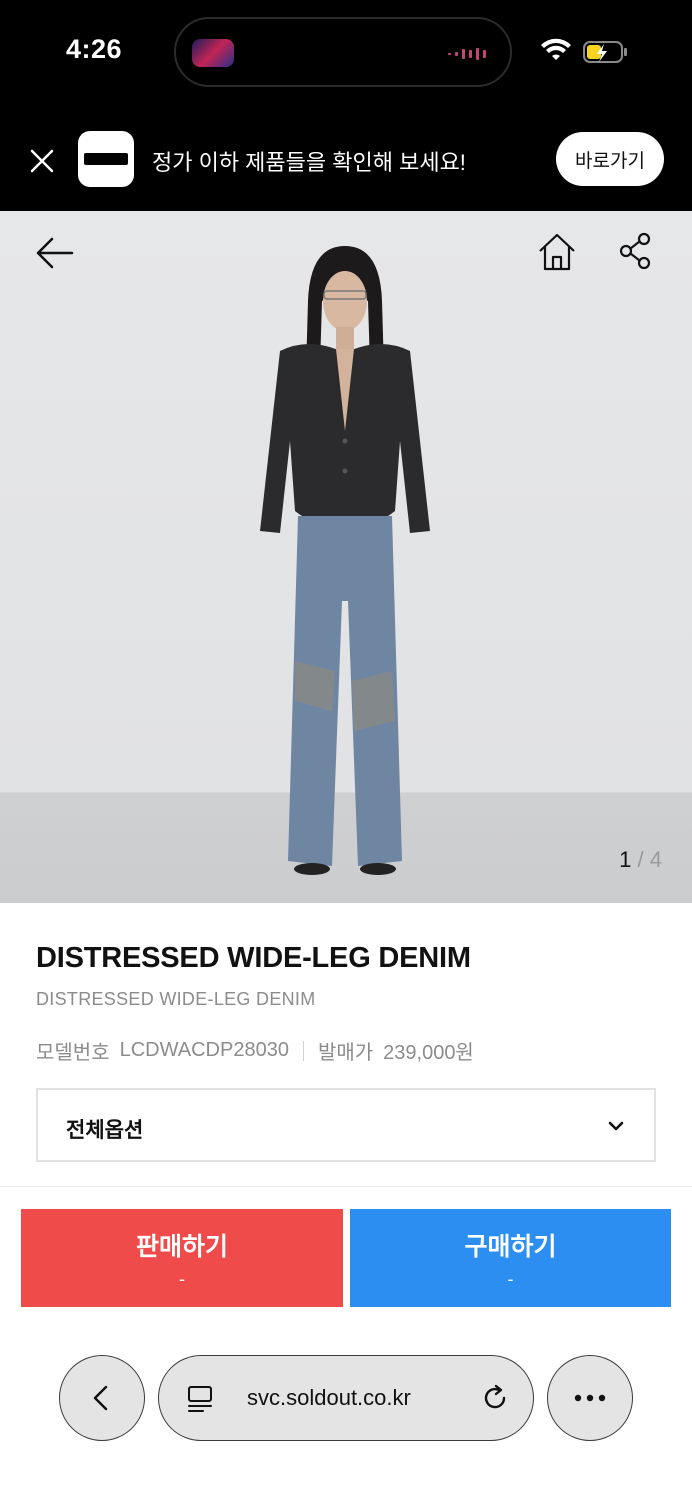 The width and height of the screenshot is (692, 1500). Describe the element at coordinates (329, 1397) in the screenshot. I see `url-text: svc.soldout.co.kr` at that location.